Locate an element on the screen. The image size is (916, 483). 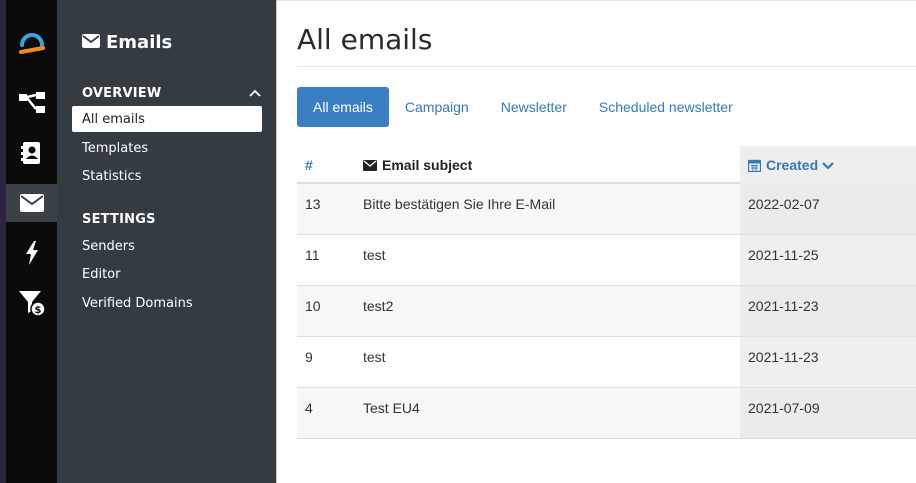
sidebar-item-editor: Editor is located at coordinates (167, 274).